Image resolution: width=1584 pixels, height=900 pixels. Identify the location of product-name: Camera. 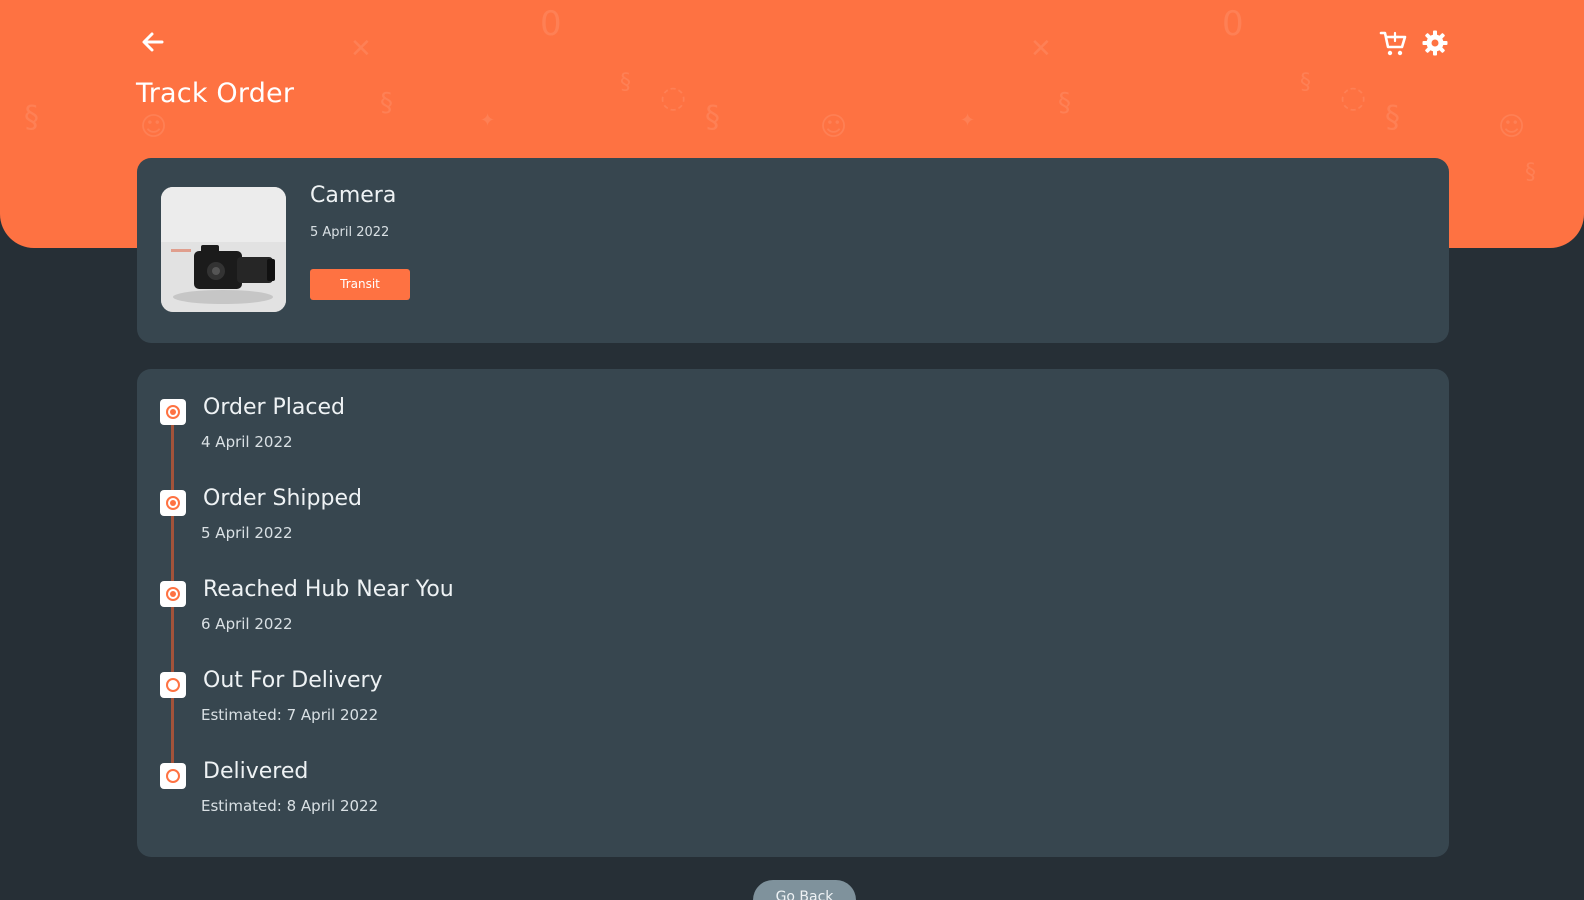
(353, 195).